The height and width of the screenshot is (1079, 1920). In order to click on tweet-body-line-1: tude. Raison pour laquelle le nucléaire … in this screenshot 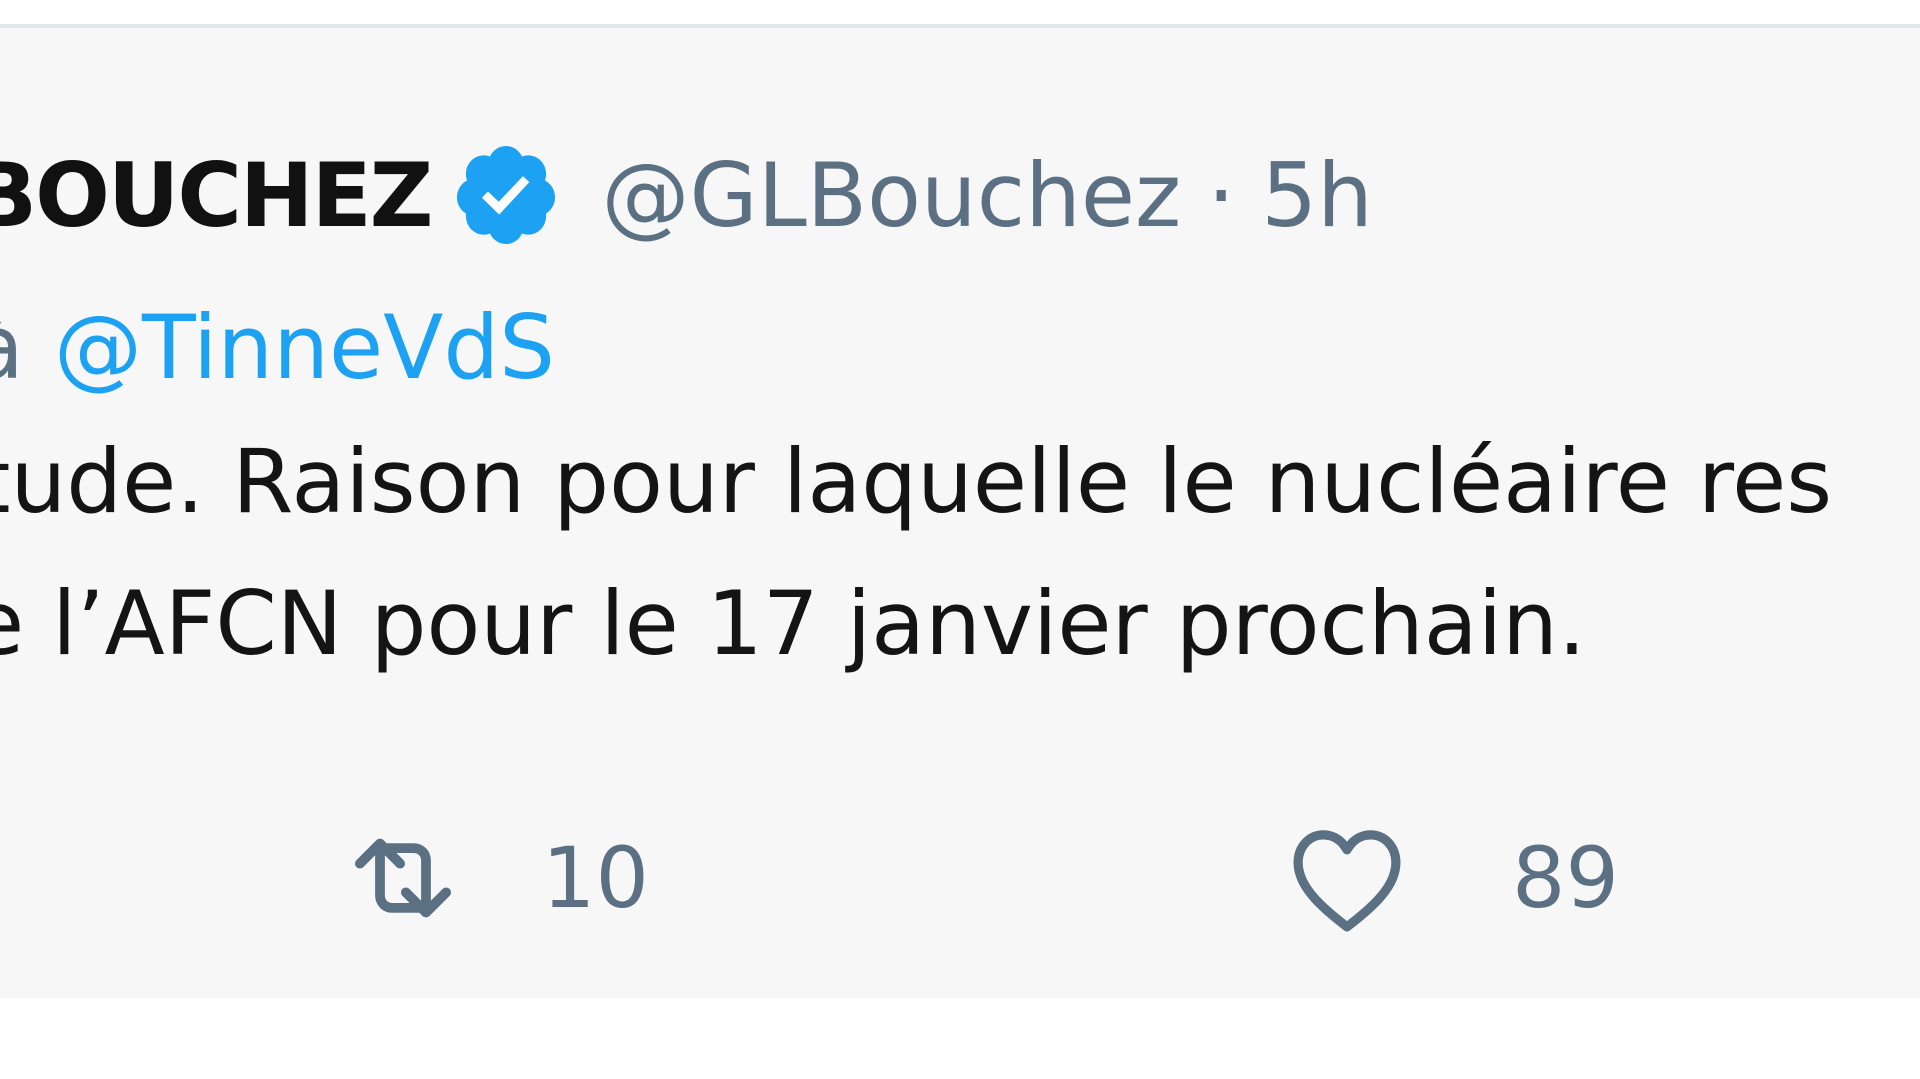, I will do `click(916, 481)`.